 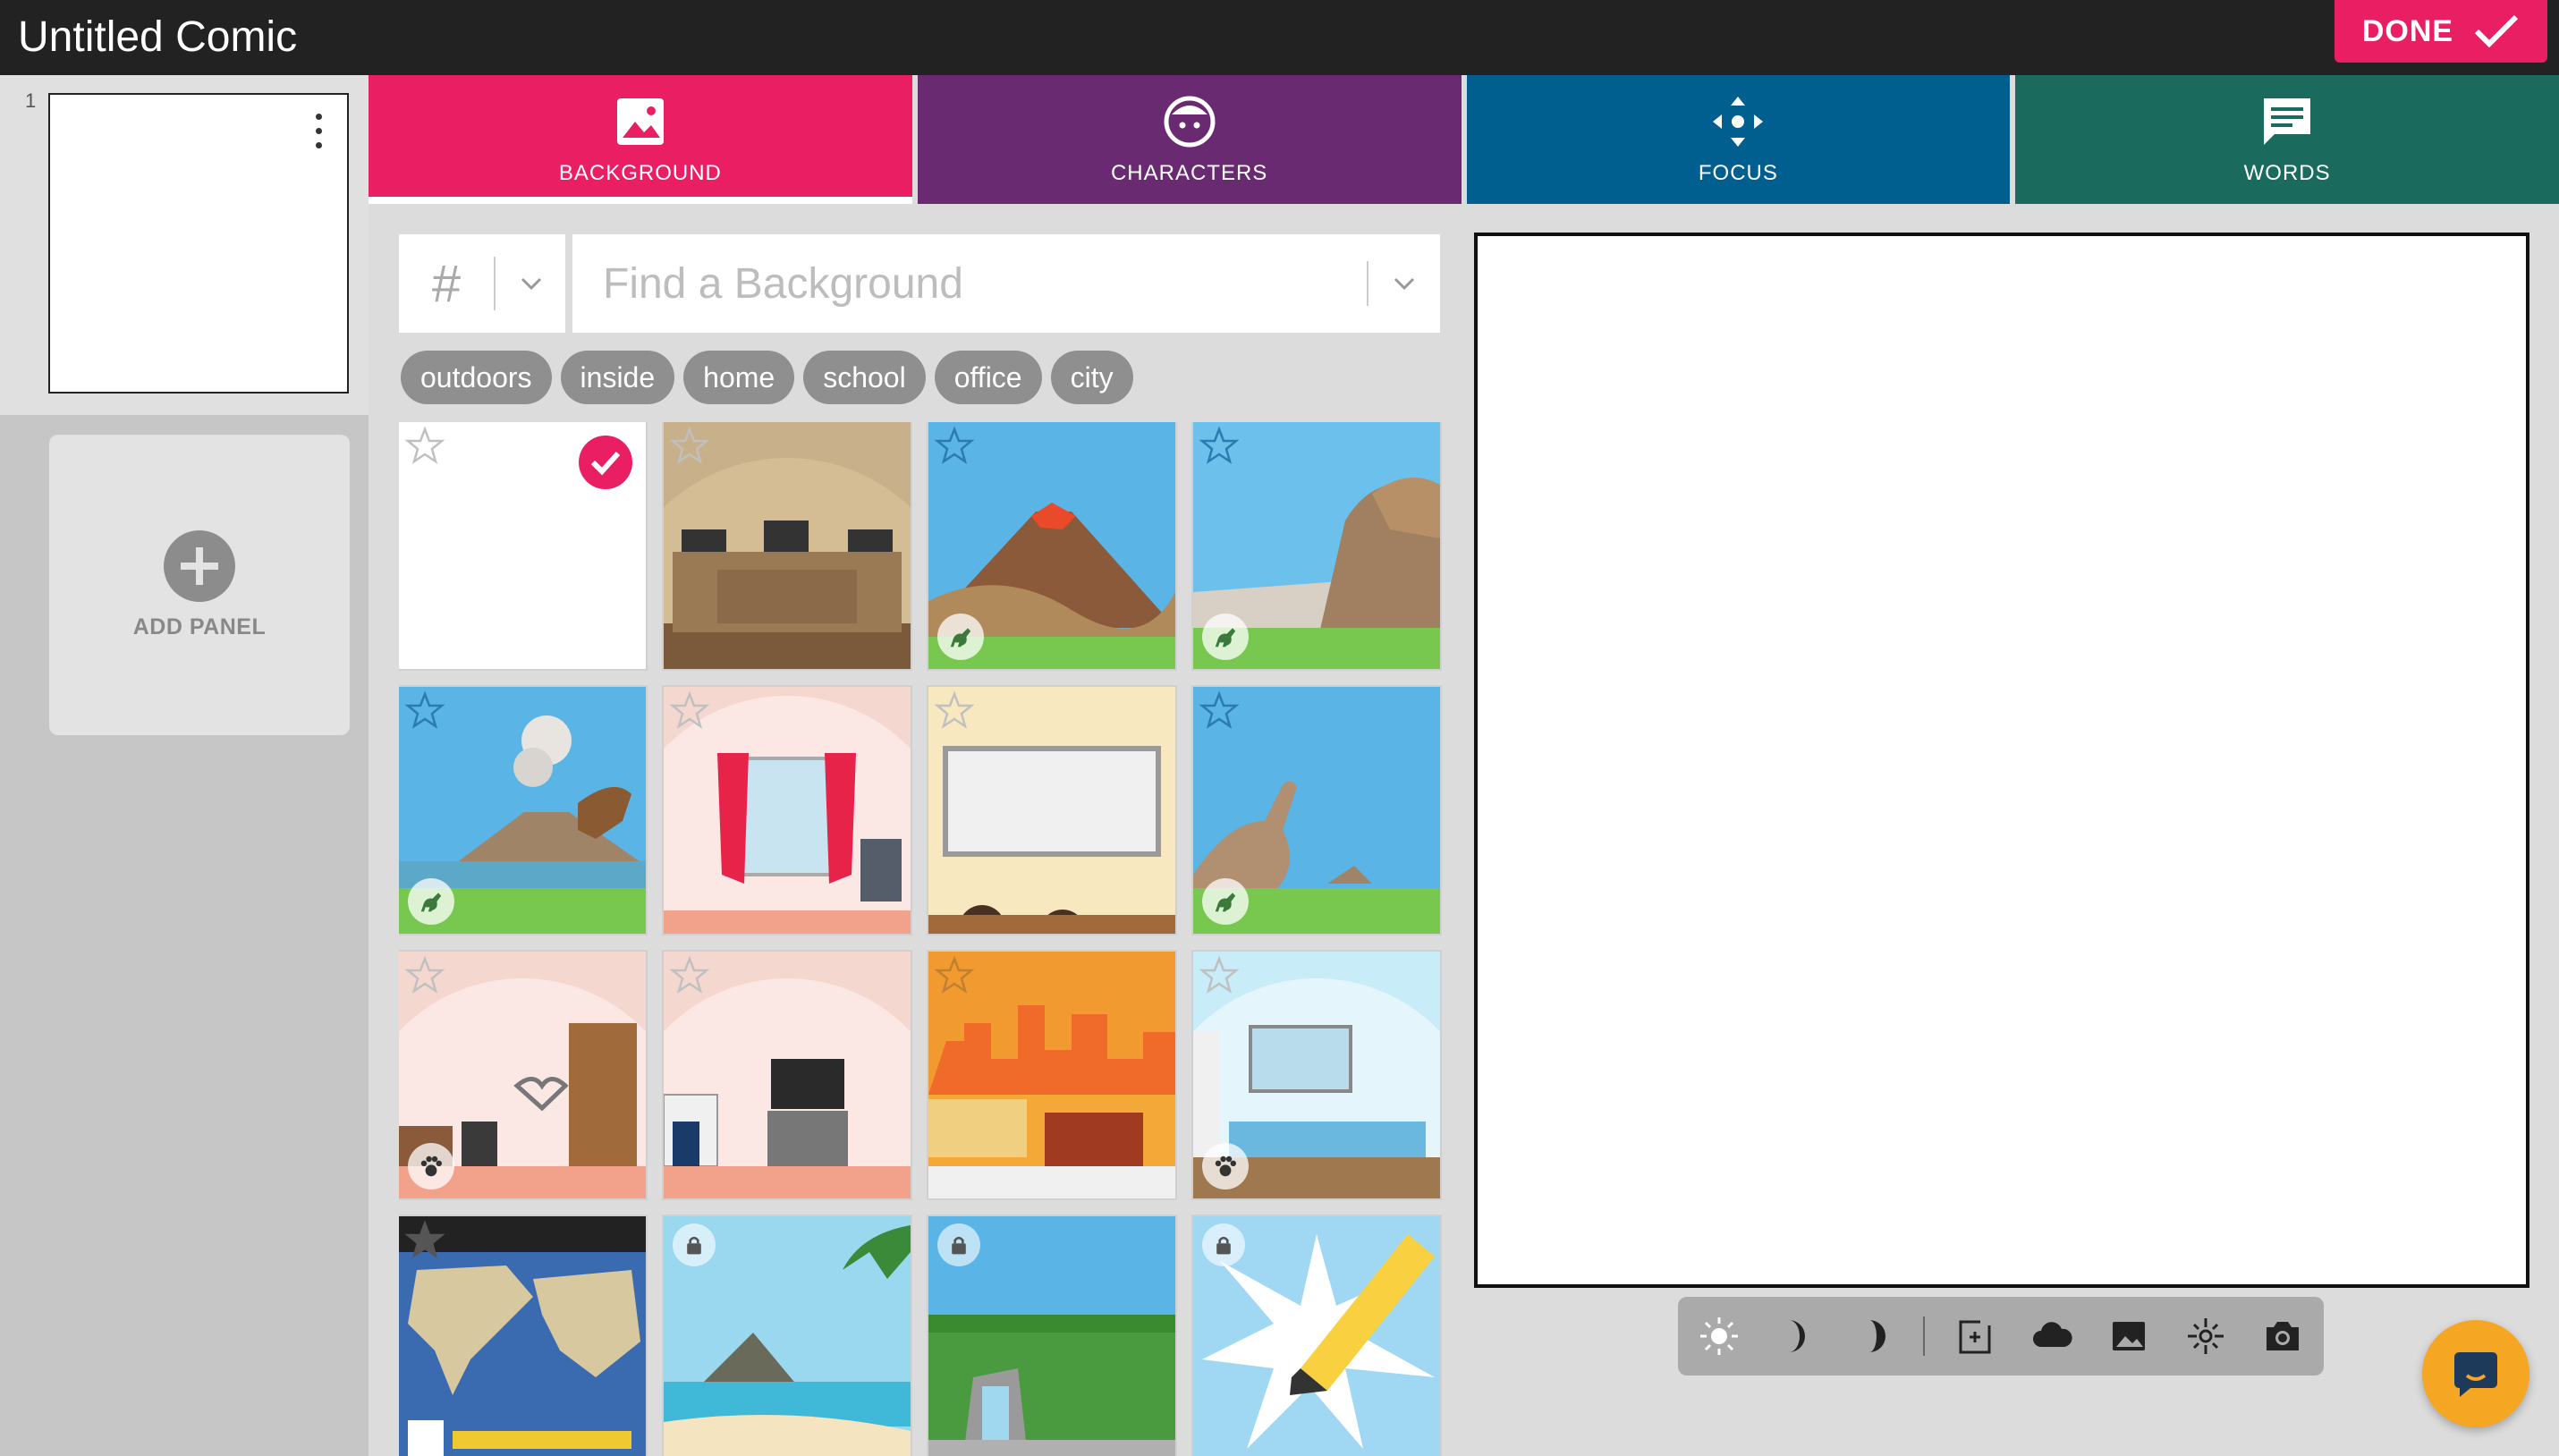 What do you see at coordinates (739, 377) in the screenshot?
I see `chip-home: home` at bounding box center [739, 377].